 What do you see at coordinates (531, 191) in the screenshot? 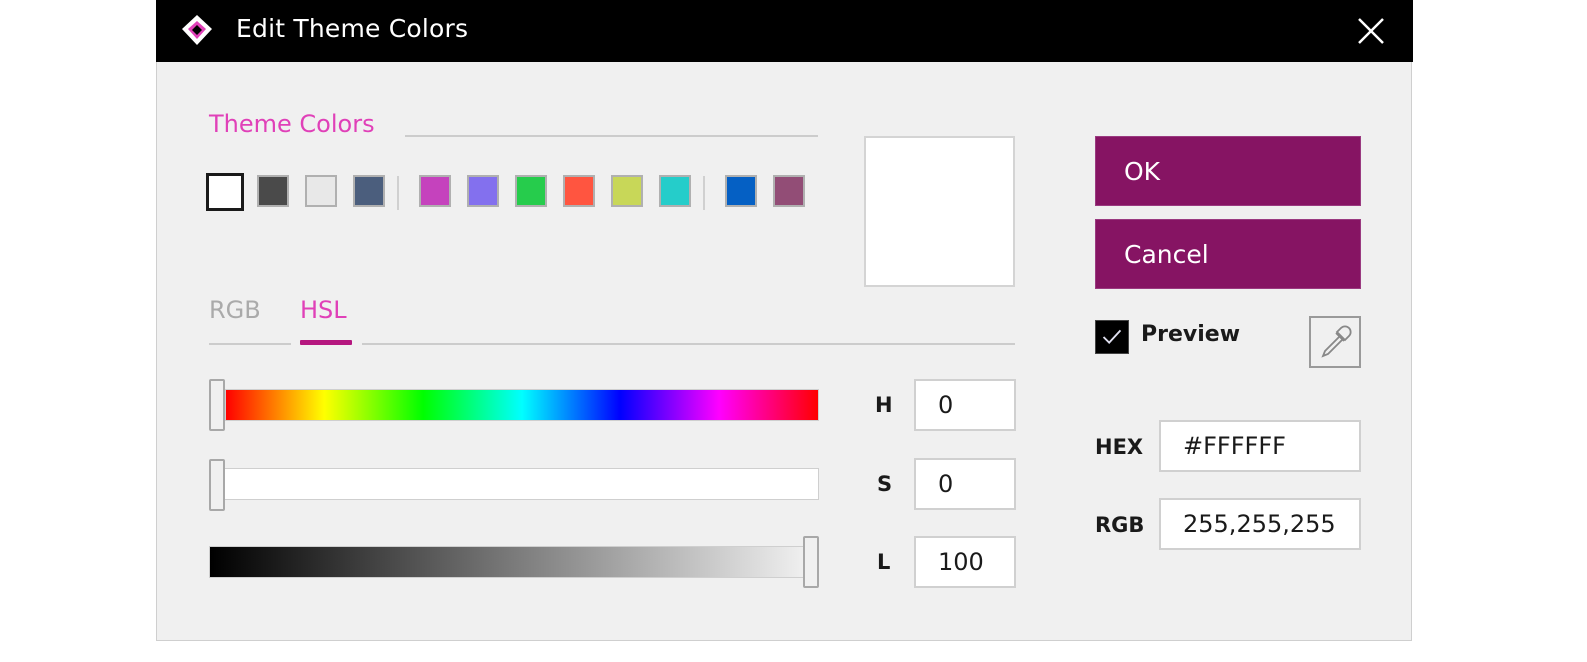
I see `swatch-green` at bounding box center [531, 191].